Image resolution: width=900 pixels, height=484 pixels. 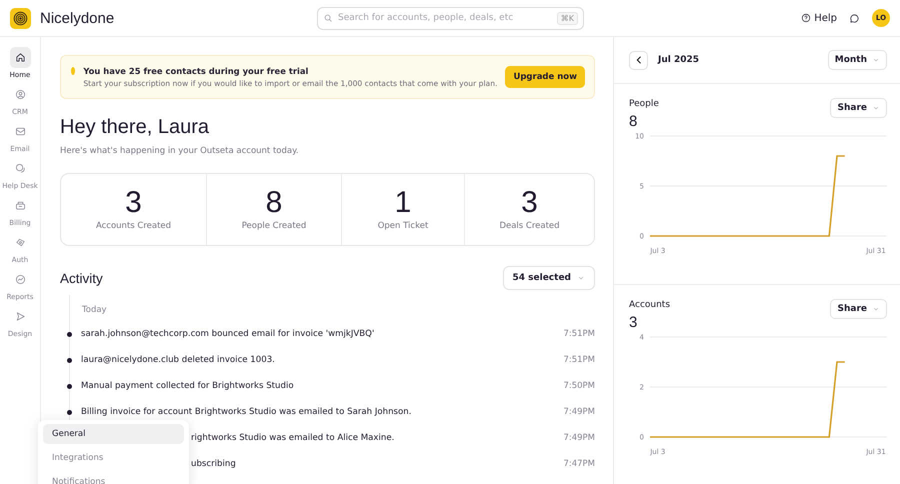 I want to click on greeting-subtitle: Here's what's happening in your Outseta account today., so click(x=180, y=151).